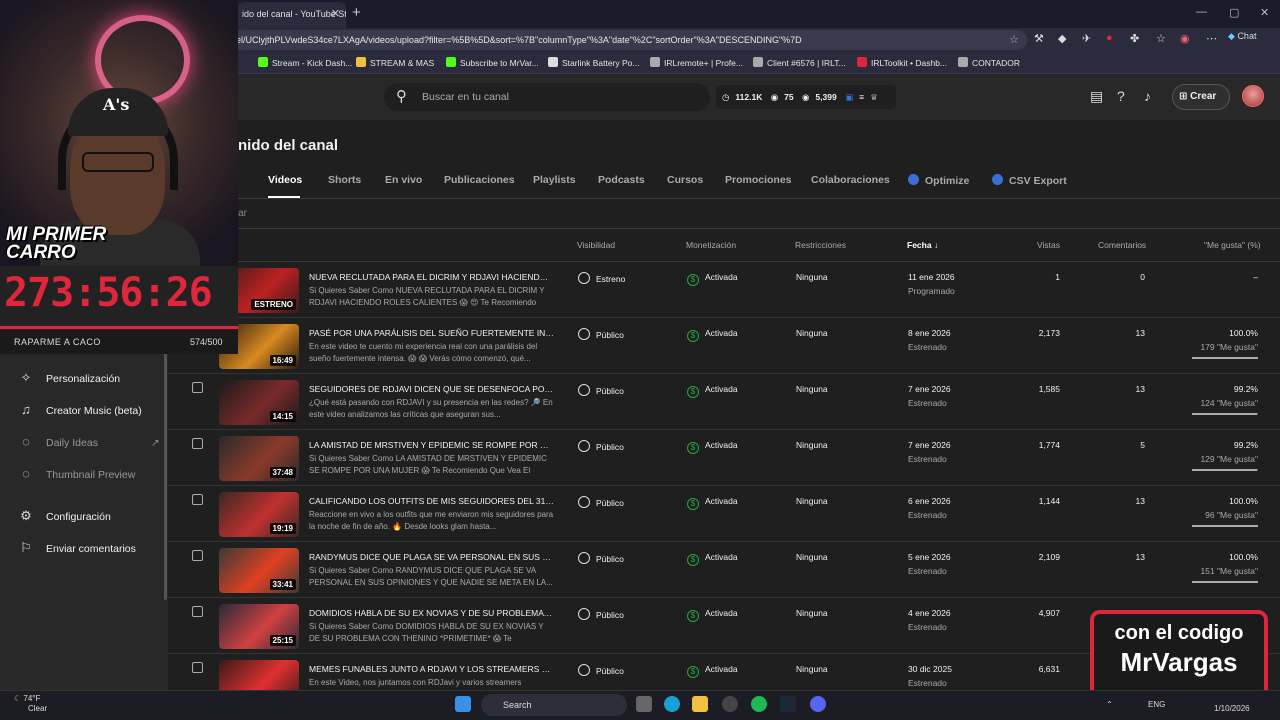 The width and height of the screenshot is (1280, 720). What do you see at coordinates (685, 180) in the screenshot?
I see `tab-cursos: Cursos` at bounding box center [685, 180].